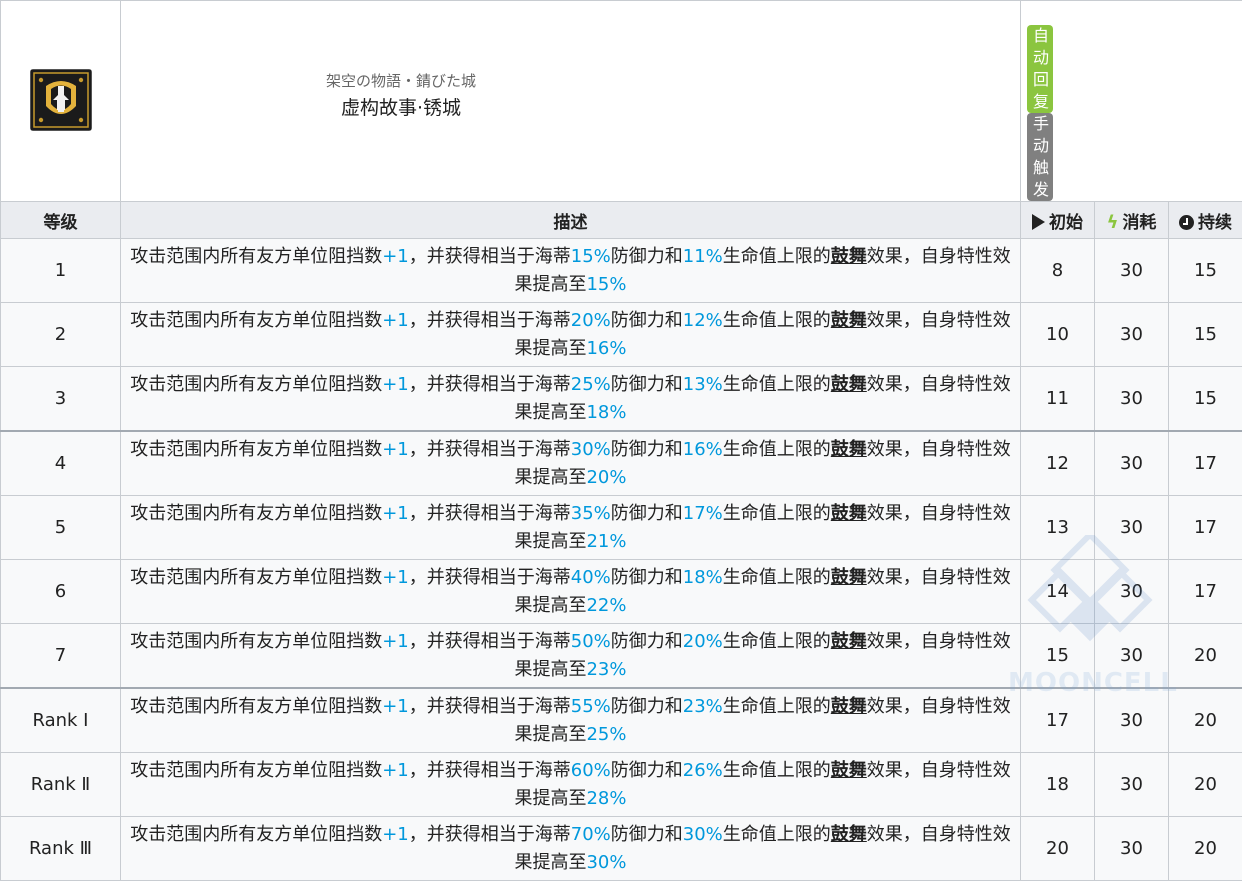  Describe the element at coordinates (401, 81) in the screenshot. I see `skill-name-jp: 架空の物語・錆びた城` at that location.